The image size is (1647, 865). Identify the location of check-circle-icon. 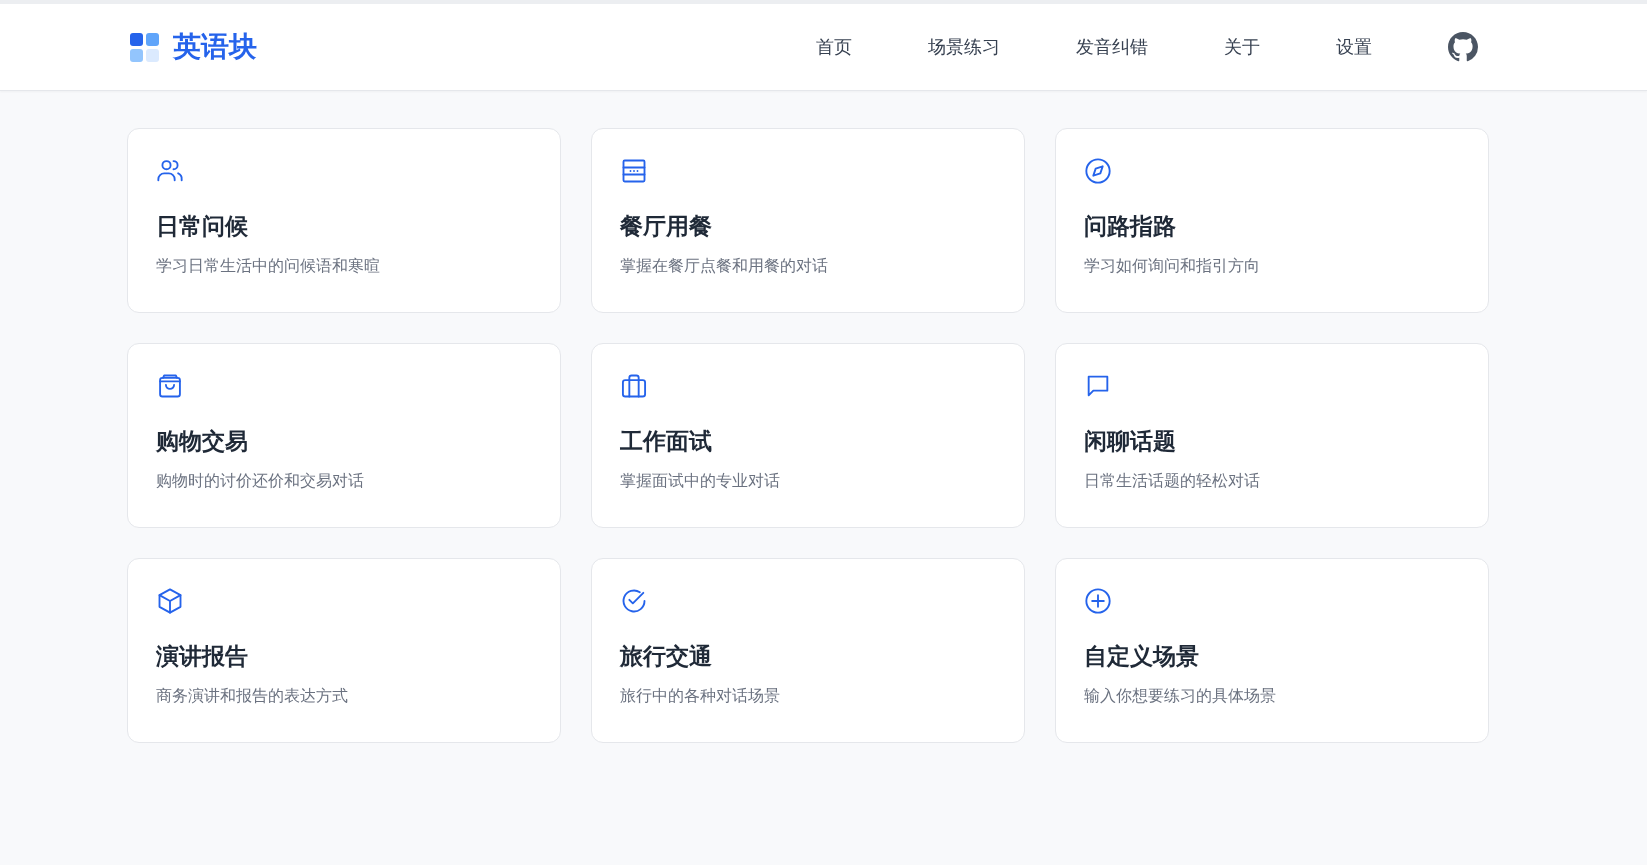
(634, 601).